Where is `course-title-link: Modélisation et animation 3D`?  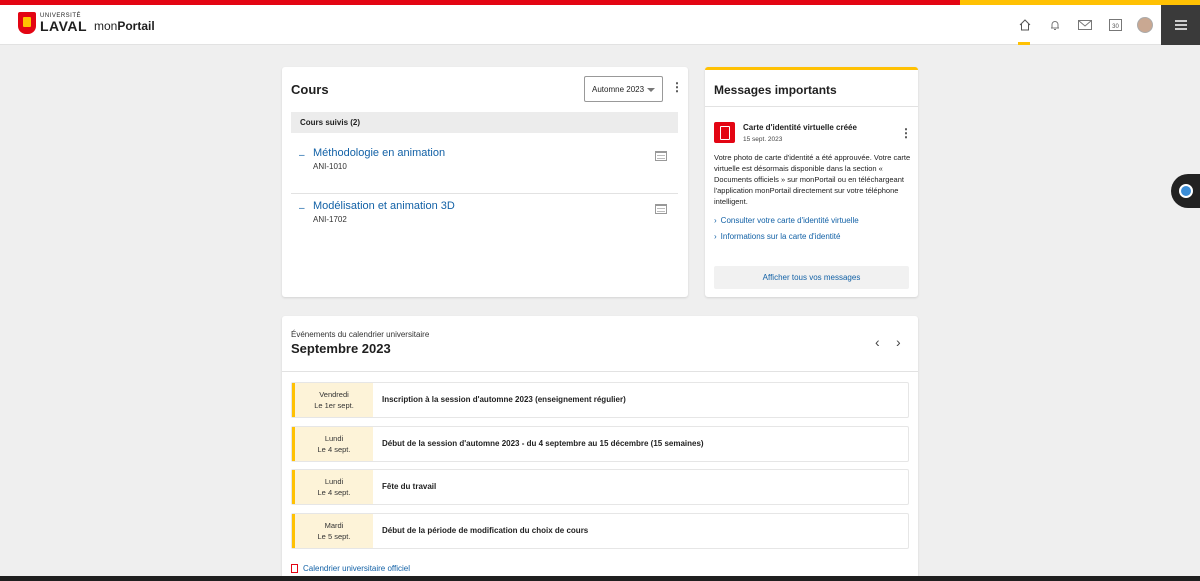 course-title-link: Modélisation et animation 3D is located at coordinates (384, 206).